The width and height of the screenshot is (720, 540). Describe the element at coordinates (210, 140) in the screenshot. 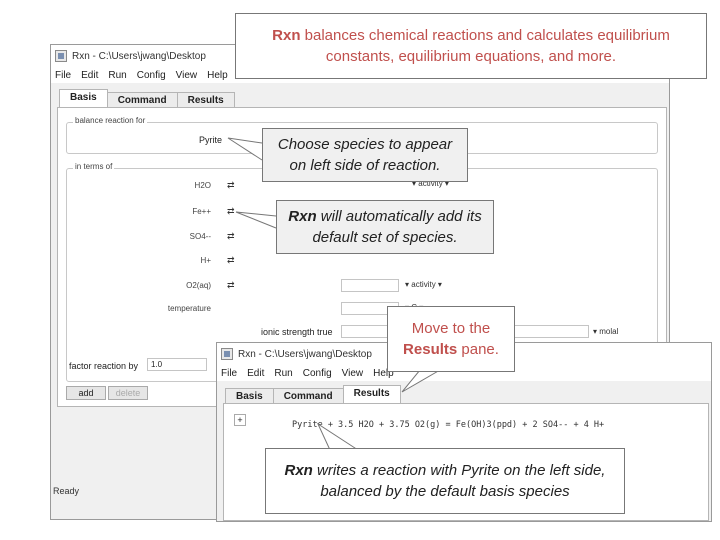

I see `target-species-field: Pyrite` at that location.